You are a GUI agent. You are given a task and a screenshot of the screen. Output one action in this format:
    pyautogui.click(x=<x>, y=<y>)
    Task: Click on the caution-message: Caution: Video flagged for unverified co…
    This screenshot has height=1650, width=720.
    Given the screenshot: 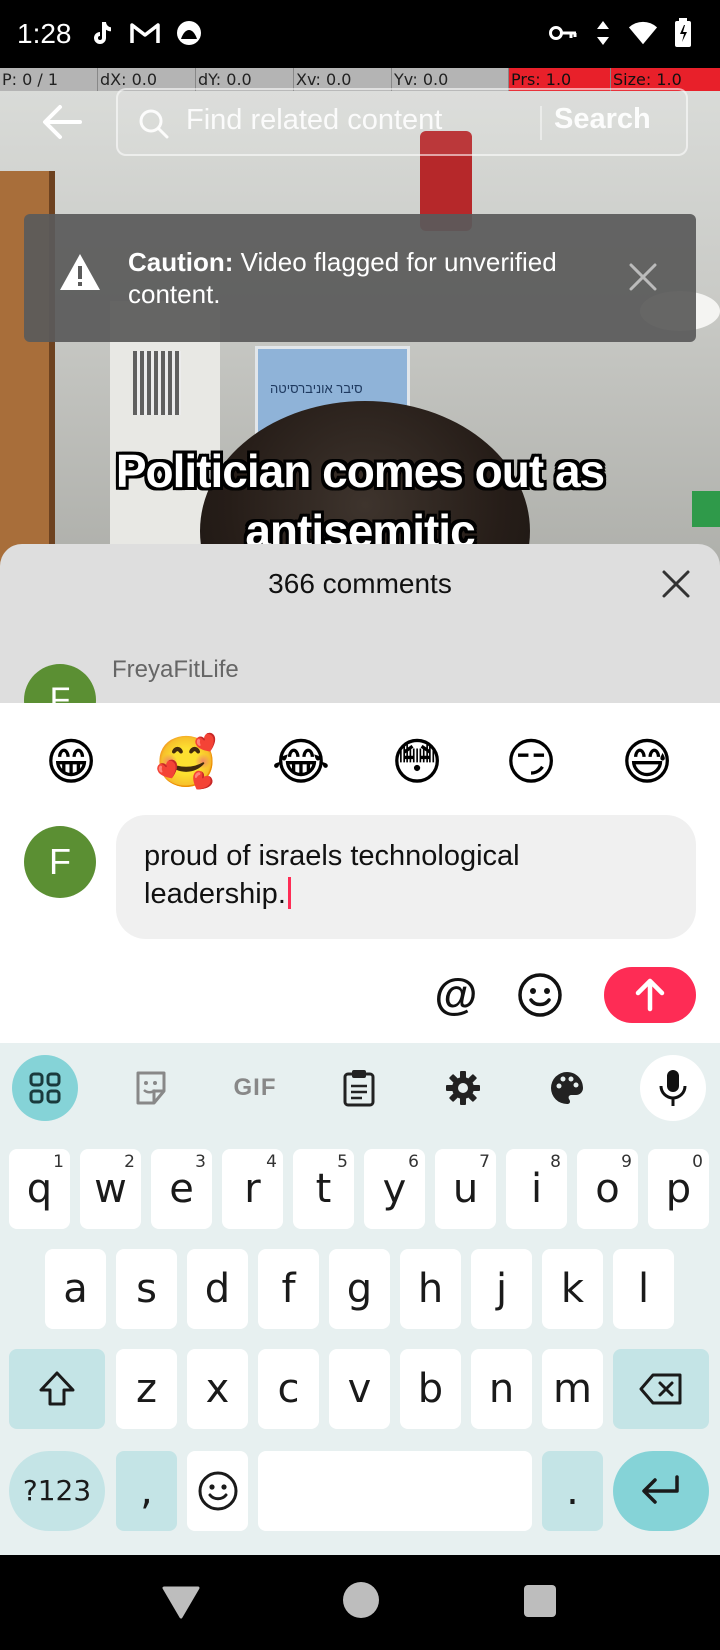 What is the action you would take?
    pyautogui.click(x=368, y=278)
    